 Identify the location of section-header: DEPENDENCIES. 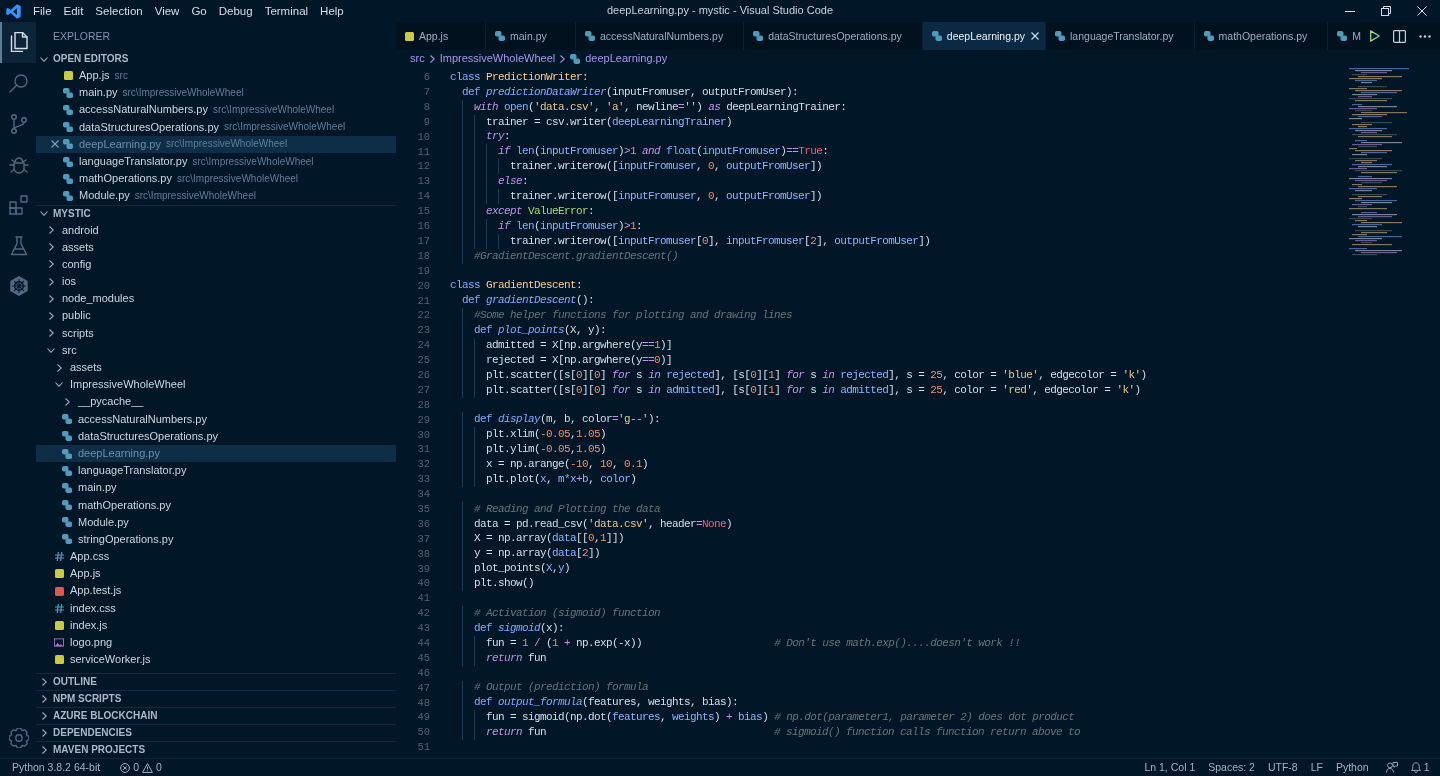
(216, 732).